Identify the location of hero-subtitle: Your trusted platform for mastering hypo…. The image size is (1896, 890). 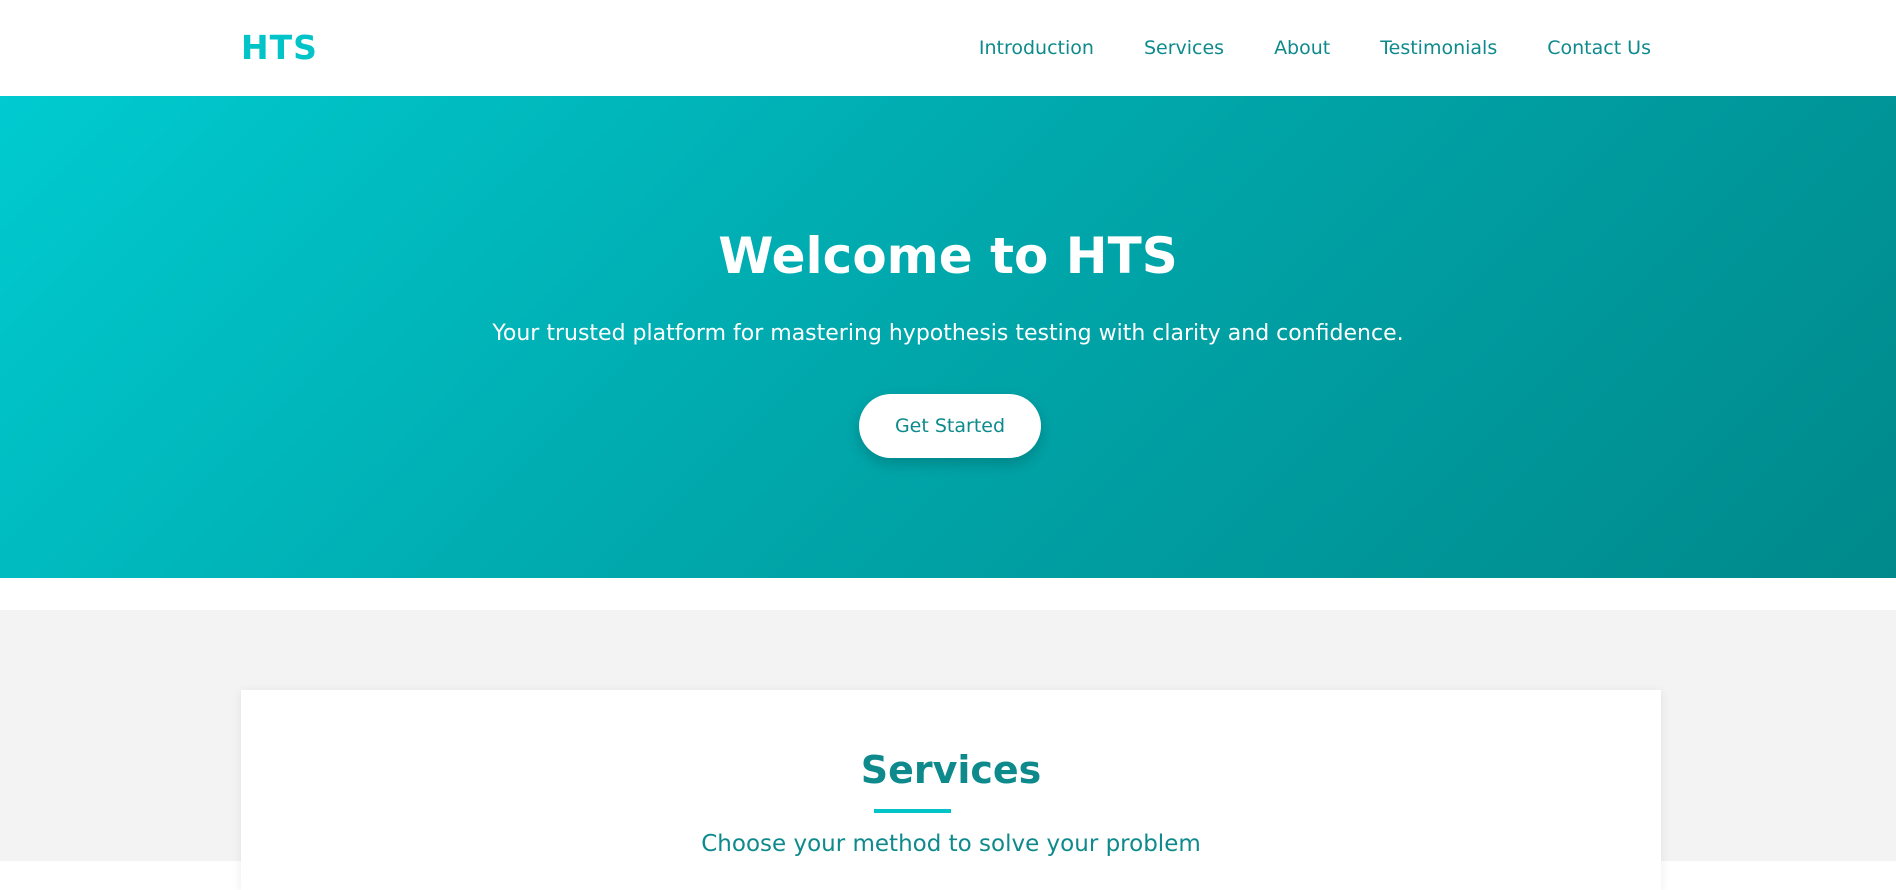
(948, 333).